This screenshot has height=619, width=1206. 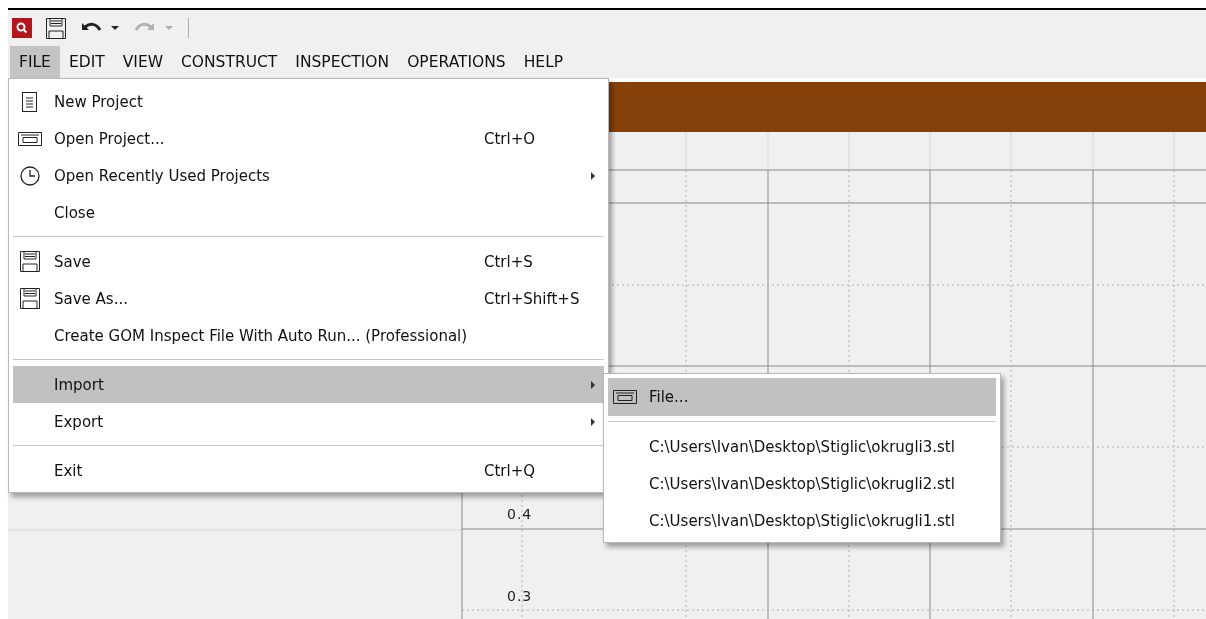 I want to click on axis-label: 0.3, so click(x=520, y=596).